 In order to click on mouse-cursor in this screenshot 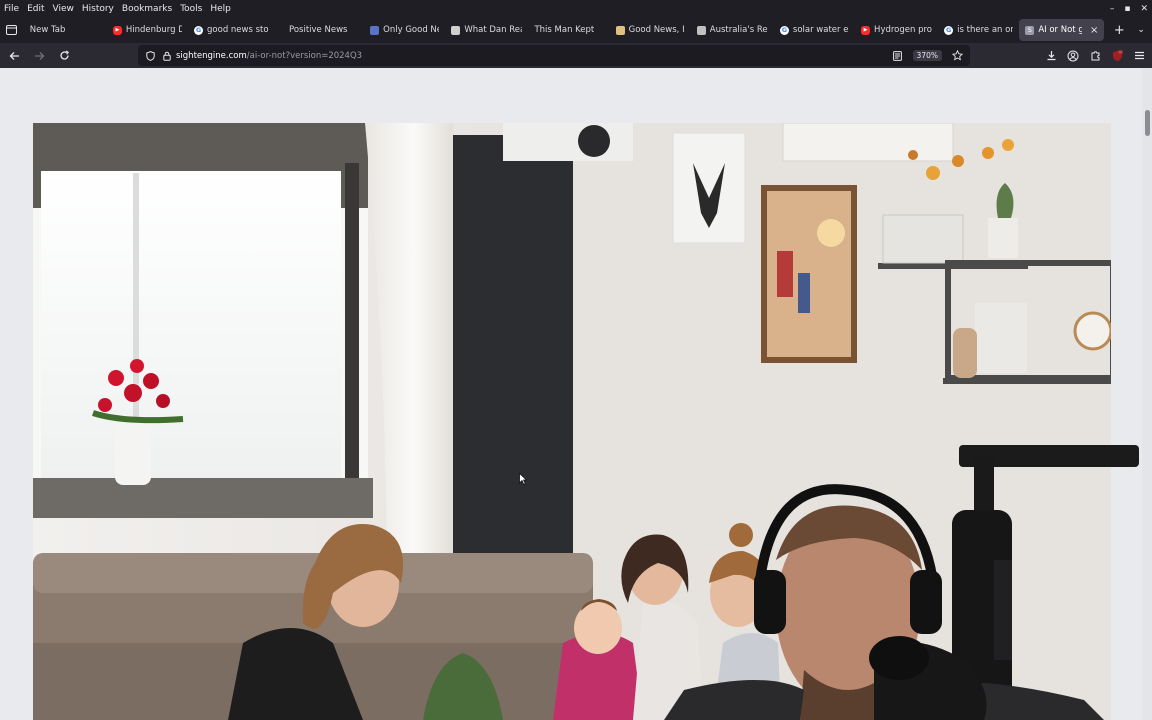, I will do `click(523, 479)`.